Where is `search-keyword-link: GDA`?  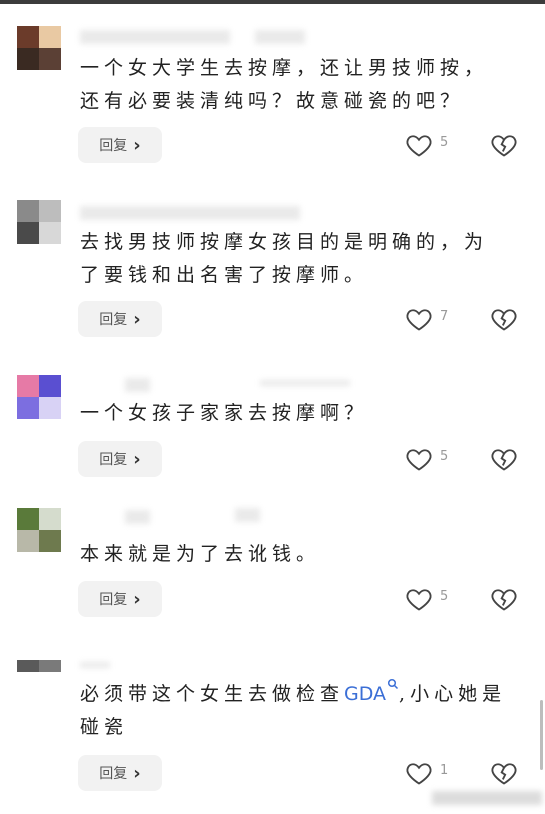 search-keyword-link: GDA is located at coordinates (371, 691).